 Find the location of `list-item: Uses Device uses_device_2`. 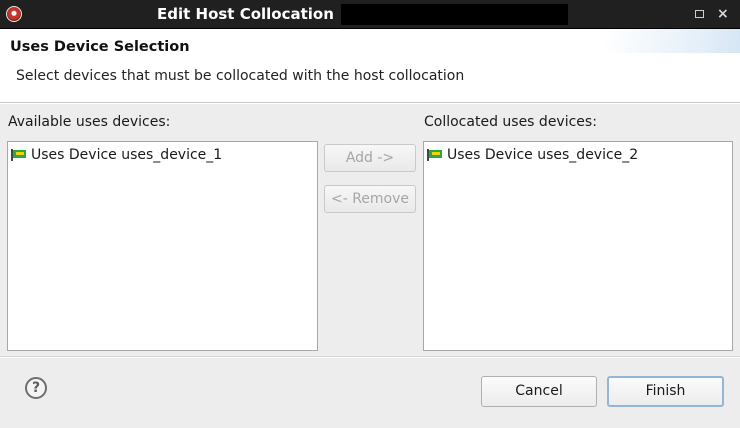

list-item: Uses Device uses_device_2 is located at coordinates (532, 155).